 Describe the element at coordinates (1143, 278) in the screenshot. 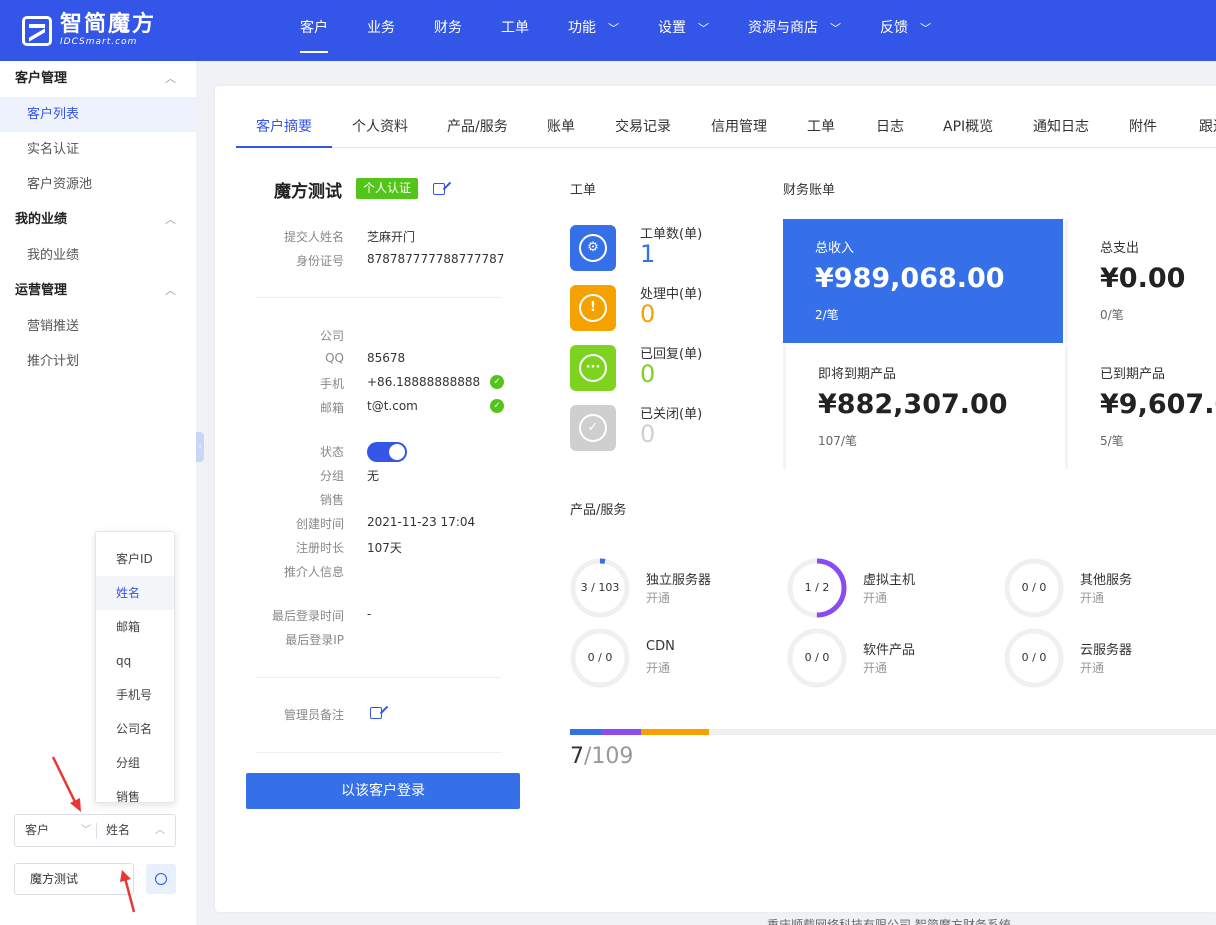

I see `finance-stat-value: ¥0.00` at that location.